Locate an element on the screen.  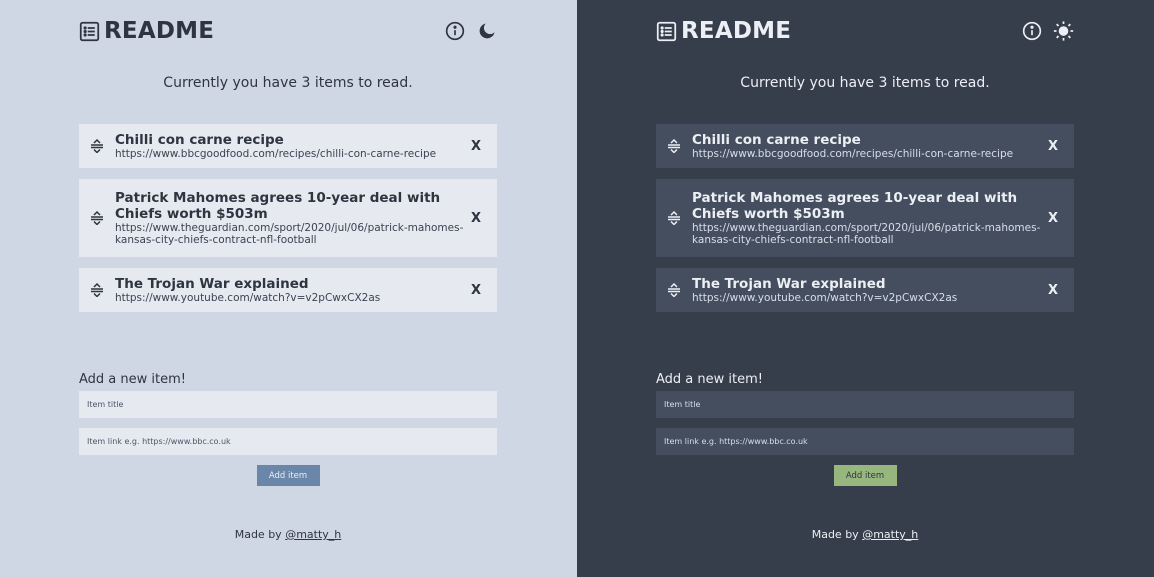
sun-icon is located at coordinates (1063, 31).